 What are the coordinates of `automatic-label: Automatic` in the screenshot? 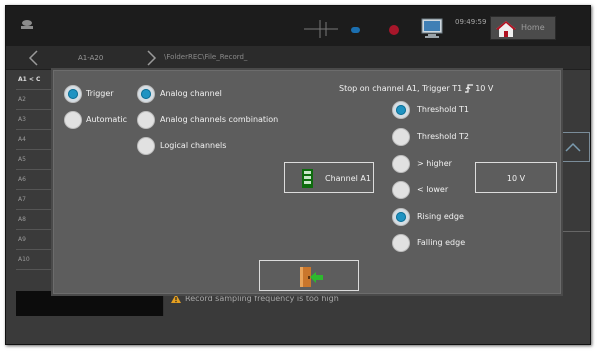 It's located at (107, 119).